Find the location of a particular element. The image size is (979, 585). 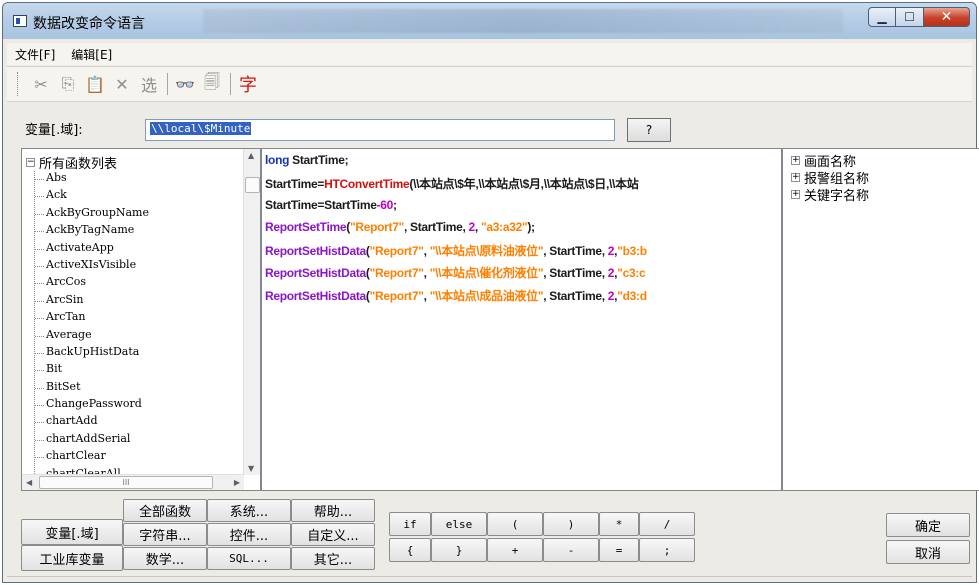

title-bar: 数据改变命令语言 ▁ ☐ ✕ is located at coordinates (489, 21).